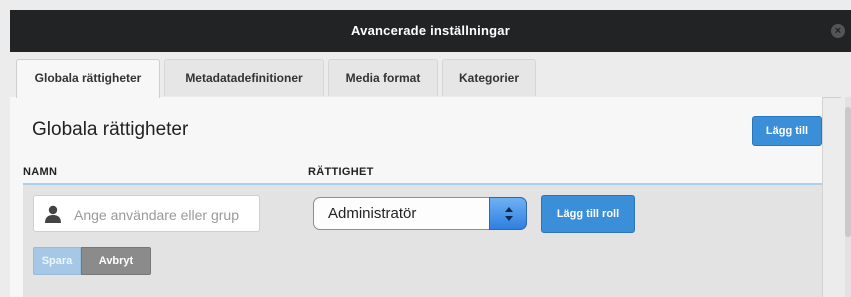 The height and width of the screenshot is (297, 851). Describe the element at coordinates (110, 129) in the screenshot. I see `page-title: Globala rättigheter` at that location.